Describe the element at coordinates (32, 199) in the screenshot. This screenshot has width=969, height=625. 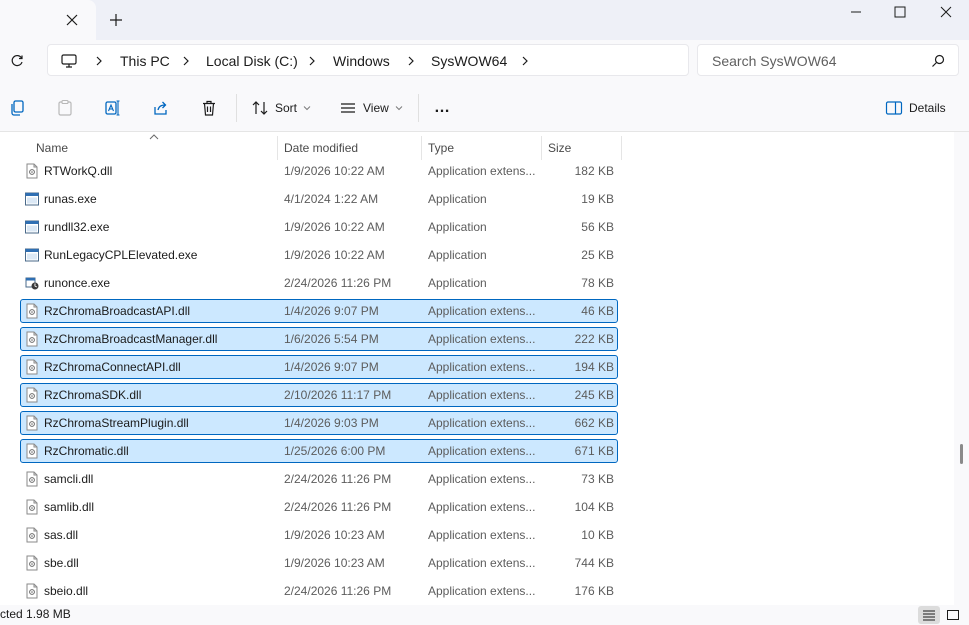
I see `exe-icon` at that location.